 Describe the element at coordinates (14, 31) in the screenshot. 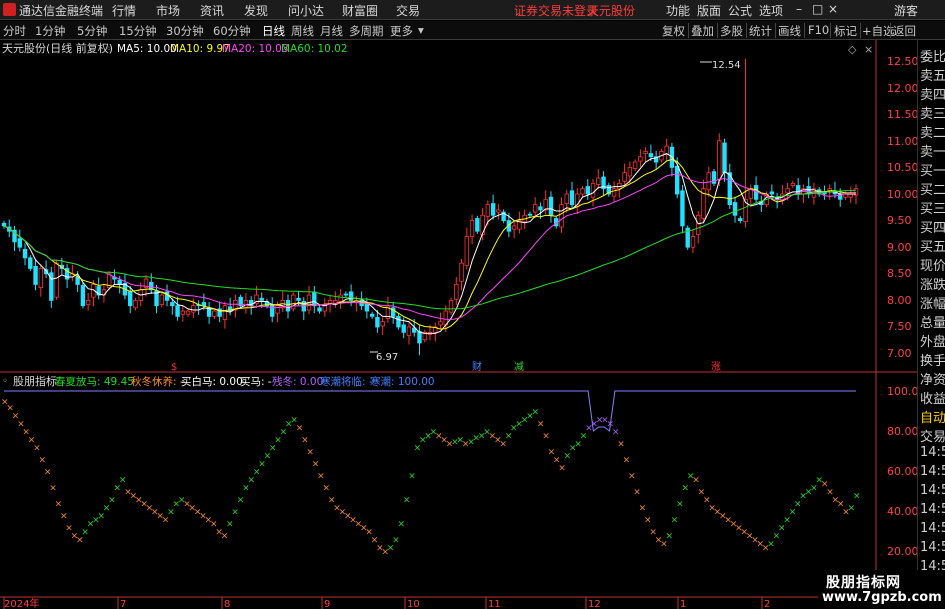

I see `period-tab-timeshare: 分时` at that location.